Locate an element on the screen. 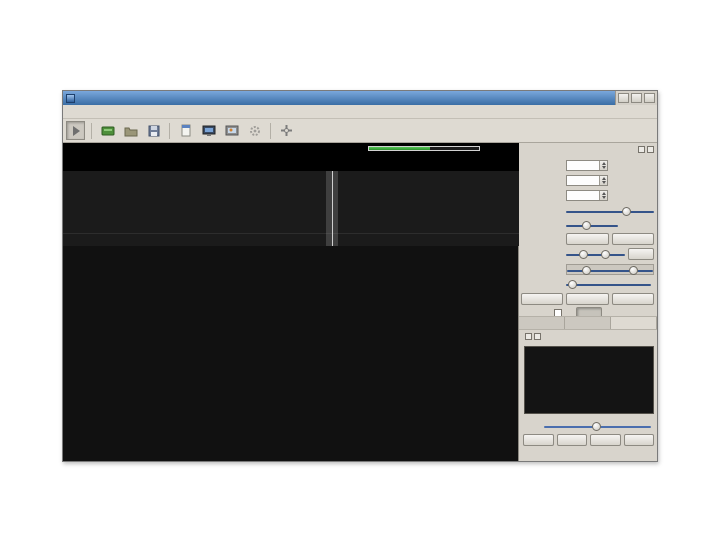 The width and height of the screenshot is (720, 540). fft-panel-header is located at coordinates (588, 149).